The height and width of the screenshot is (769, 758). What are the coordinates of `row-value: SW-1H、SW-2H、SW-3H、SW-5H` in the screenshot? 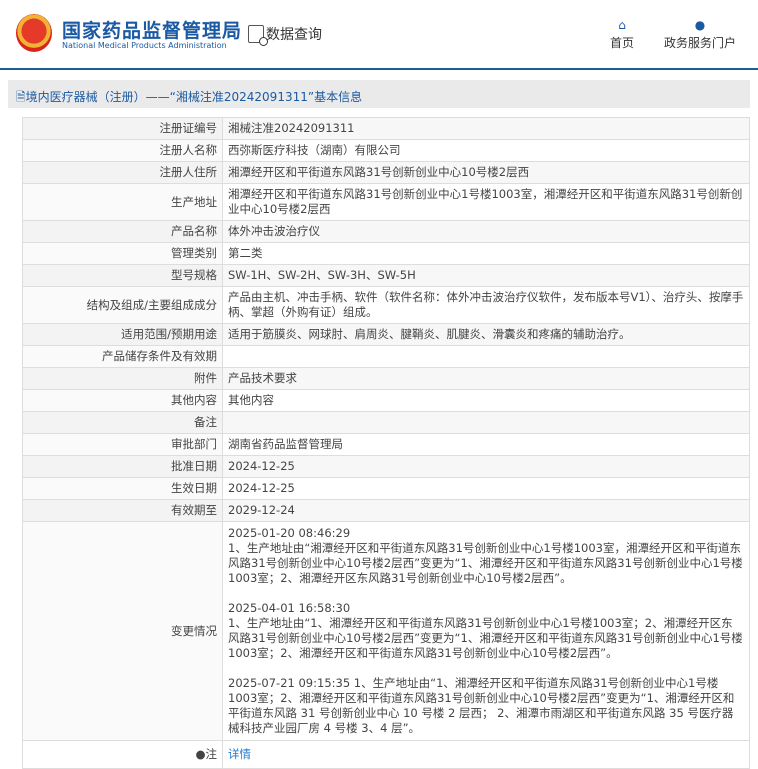 It's located at (486, 275).